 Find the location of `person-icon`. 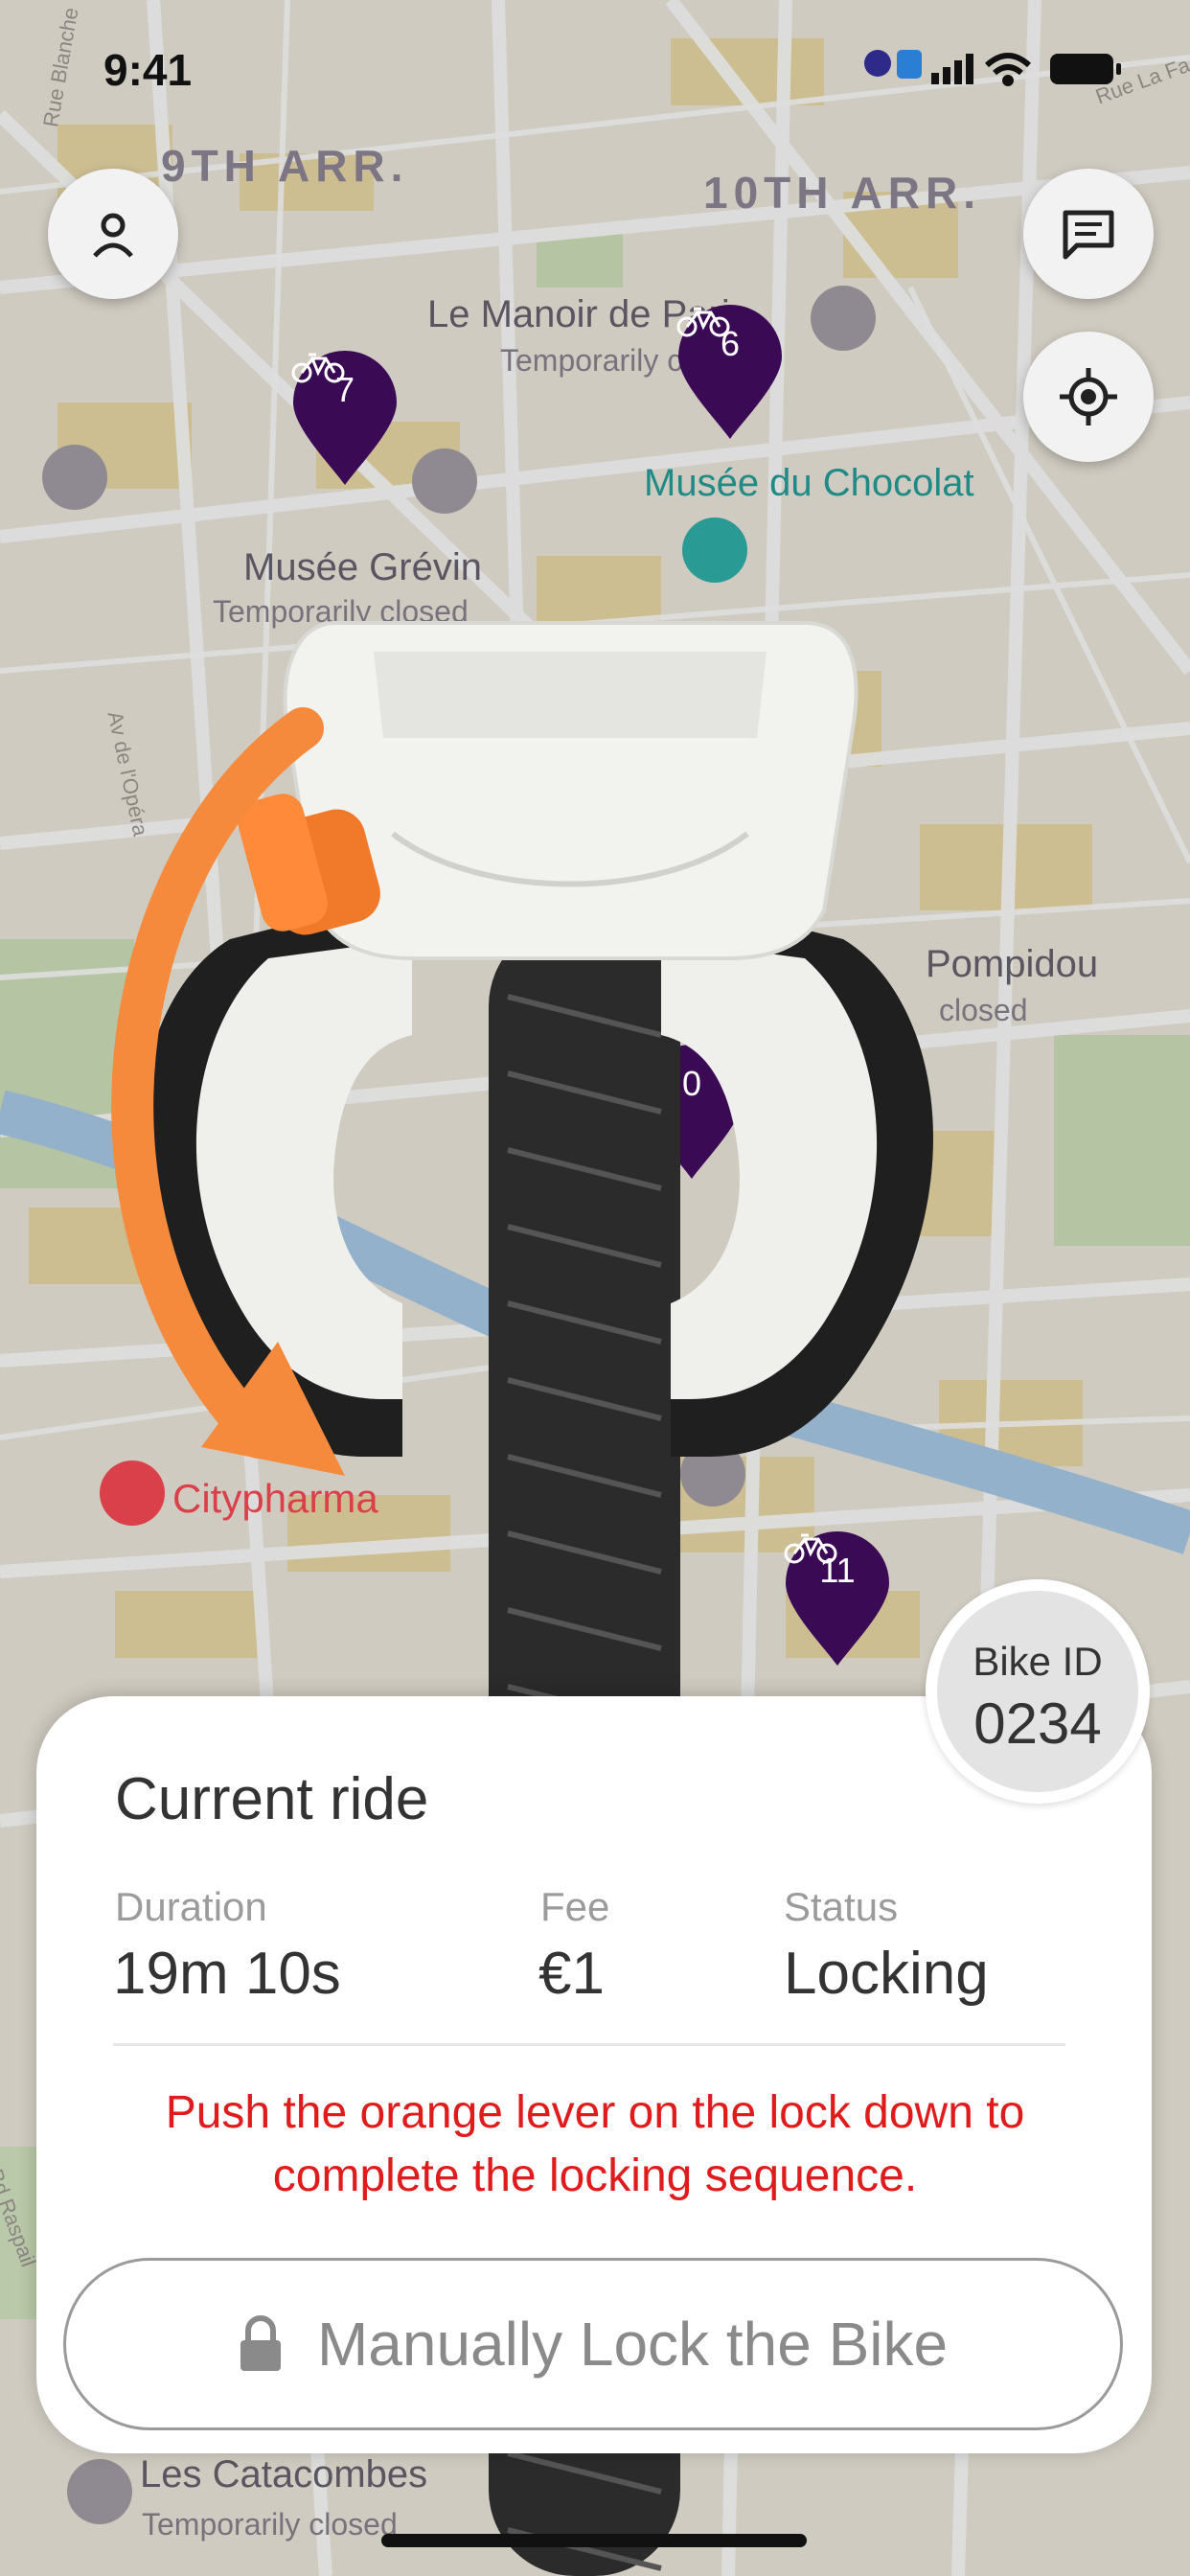

person-icon is located at coordinates (113, 235).